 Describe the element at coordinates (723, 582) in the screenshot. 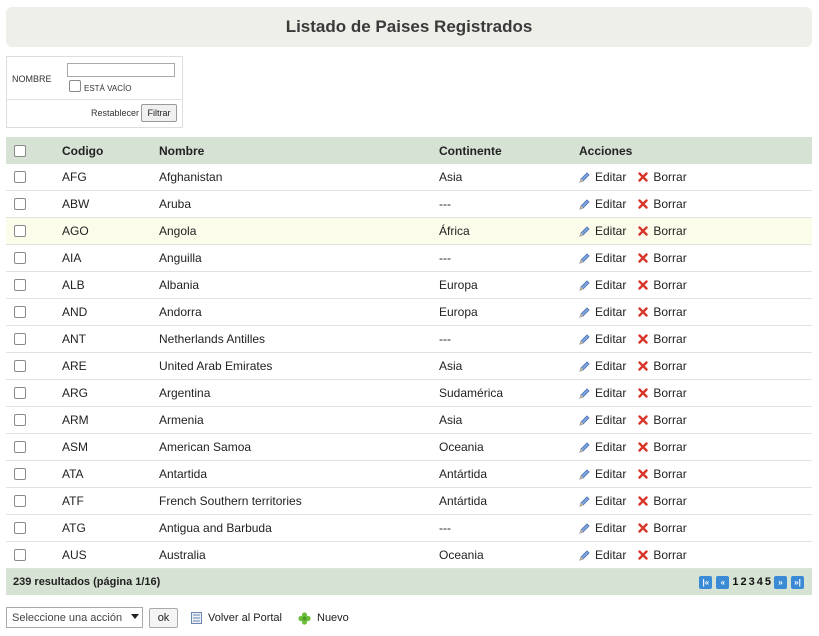

I see `previous-page-icon: «` at that location.